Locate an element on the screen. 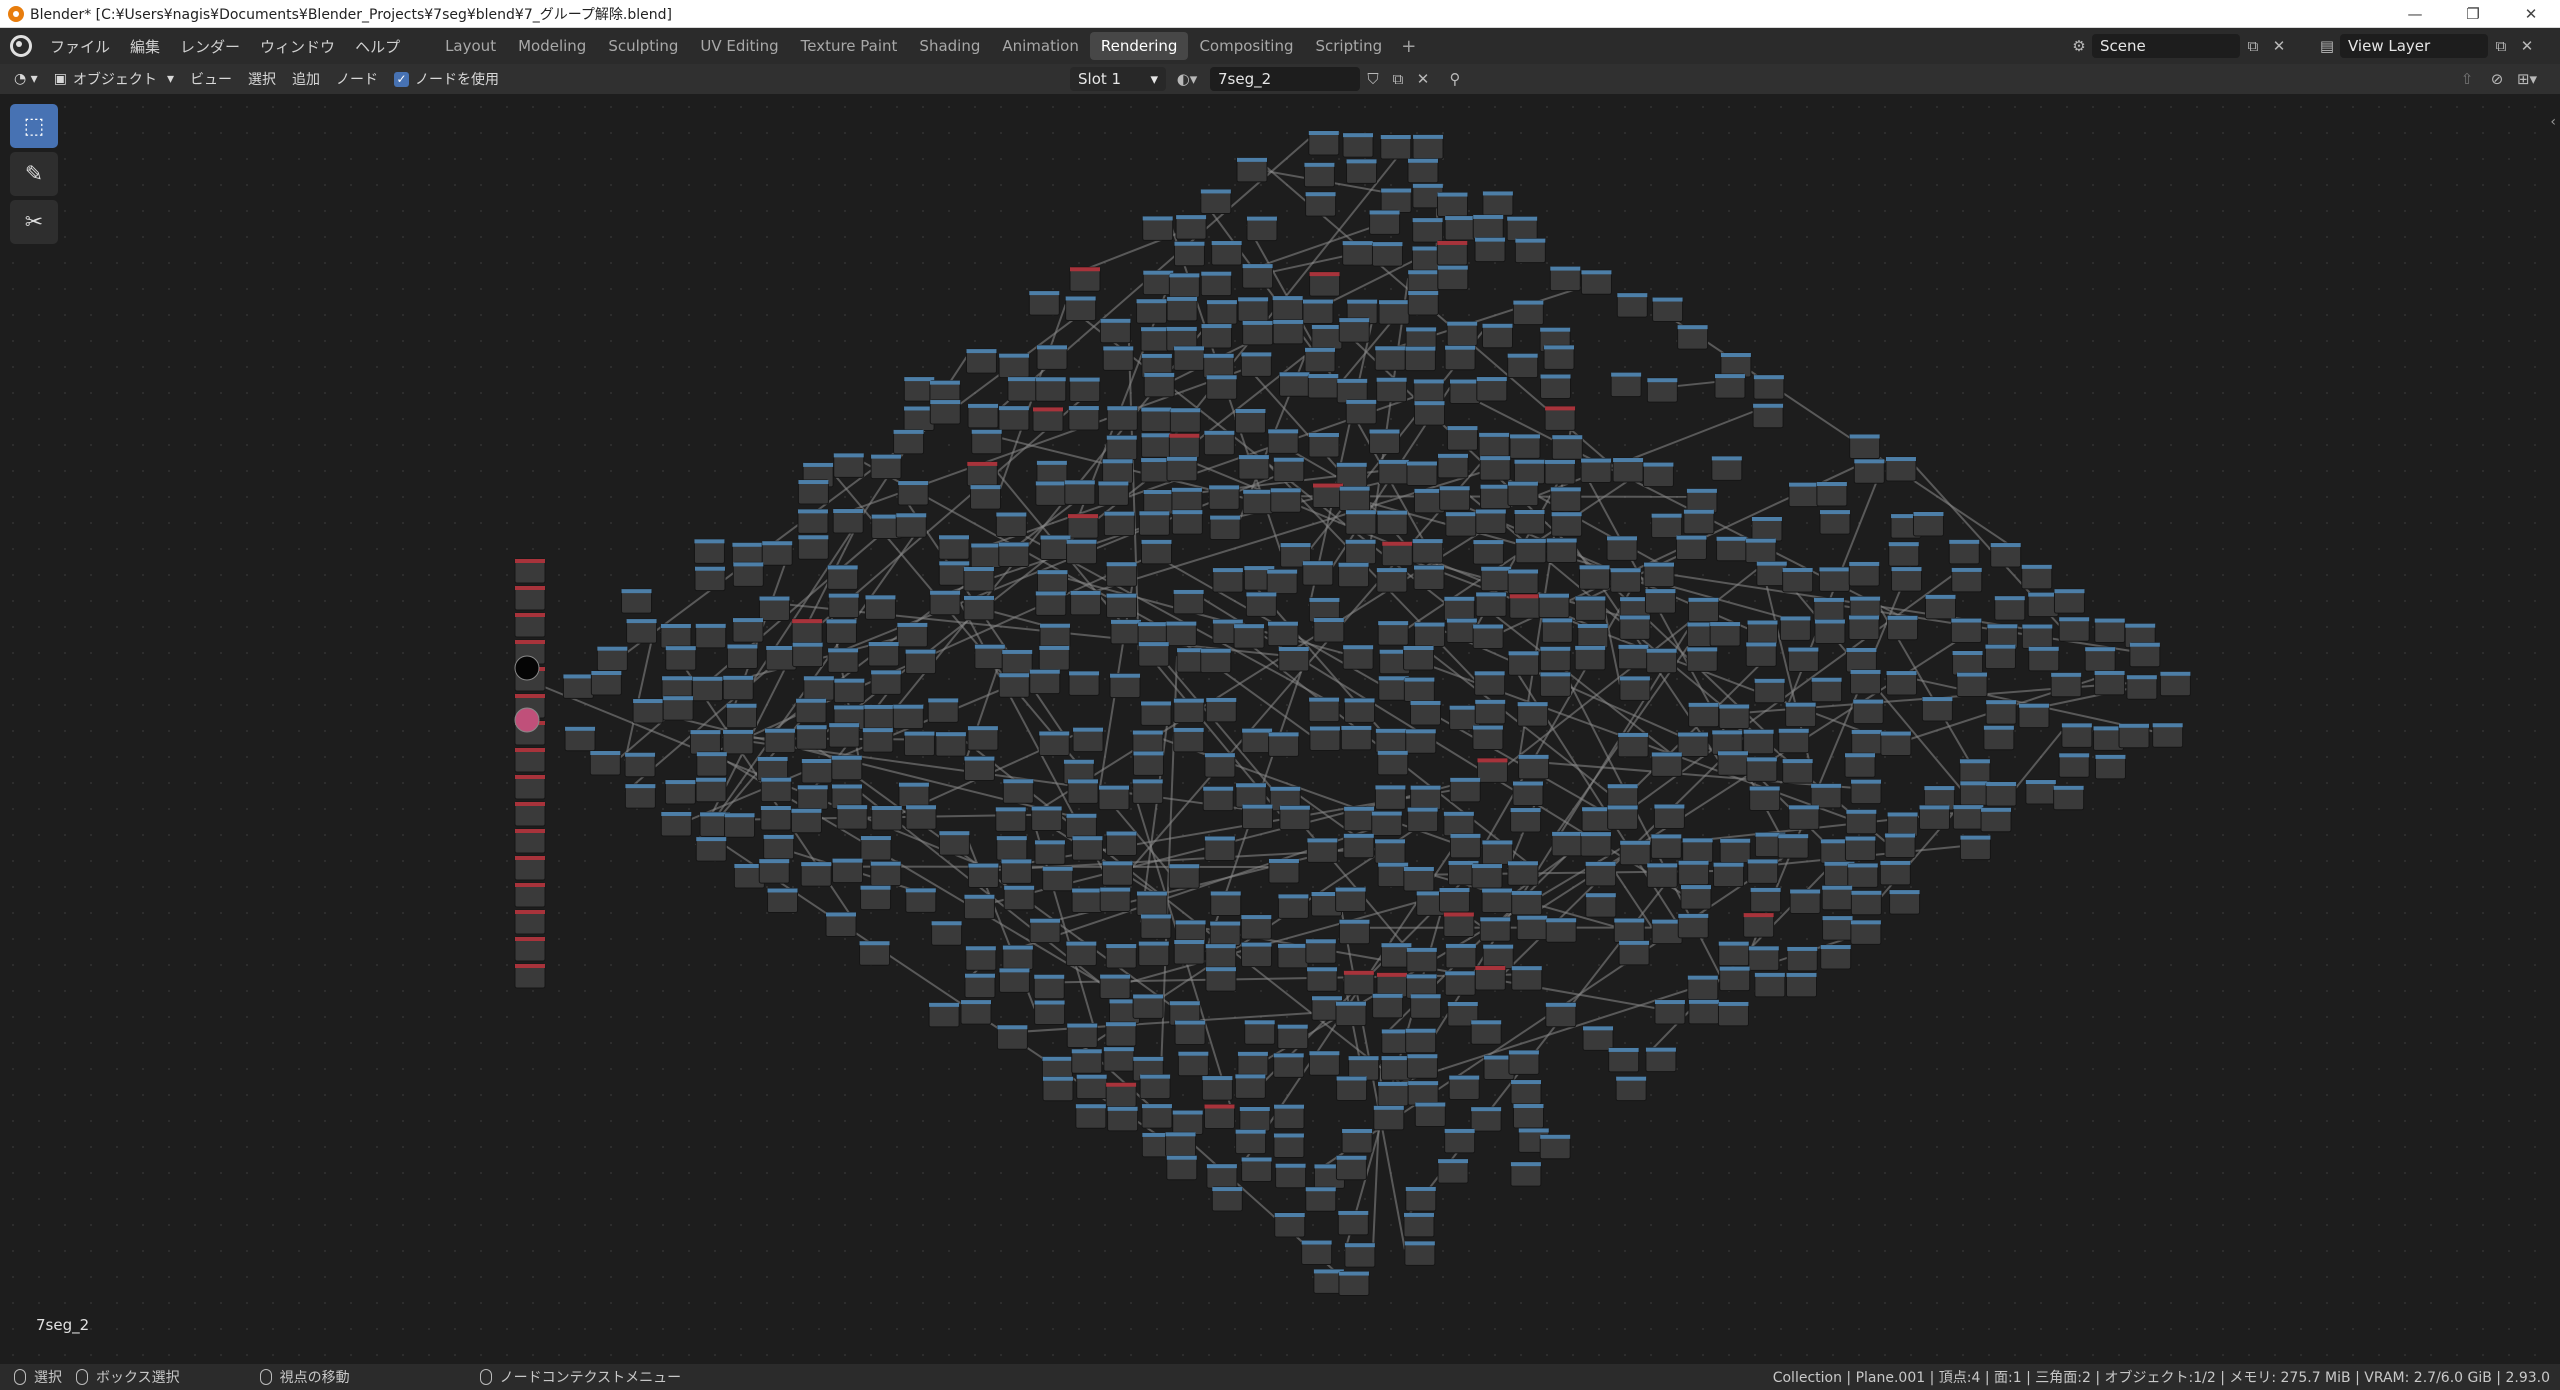 This screenshot has height=1390, width=2560. slot-dropdown: Slot 1 ▾ is located at coordinates (1118, 79).